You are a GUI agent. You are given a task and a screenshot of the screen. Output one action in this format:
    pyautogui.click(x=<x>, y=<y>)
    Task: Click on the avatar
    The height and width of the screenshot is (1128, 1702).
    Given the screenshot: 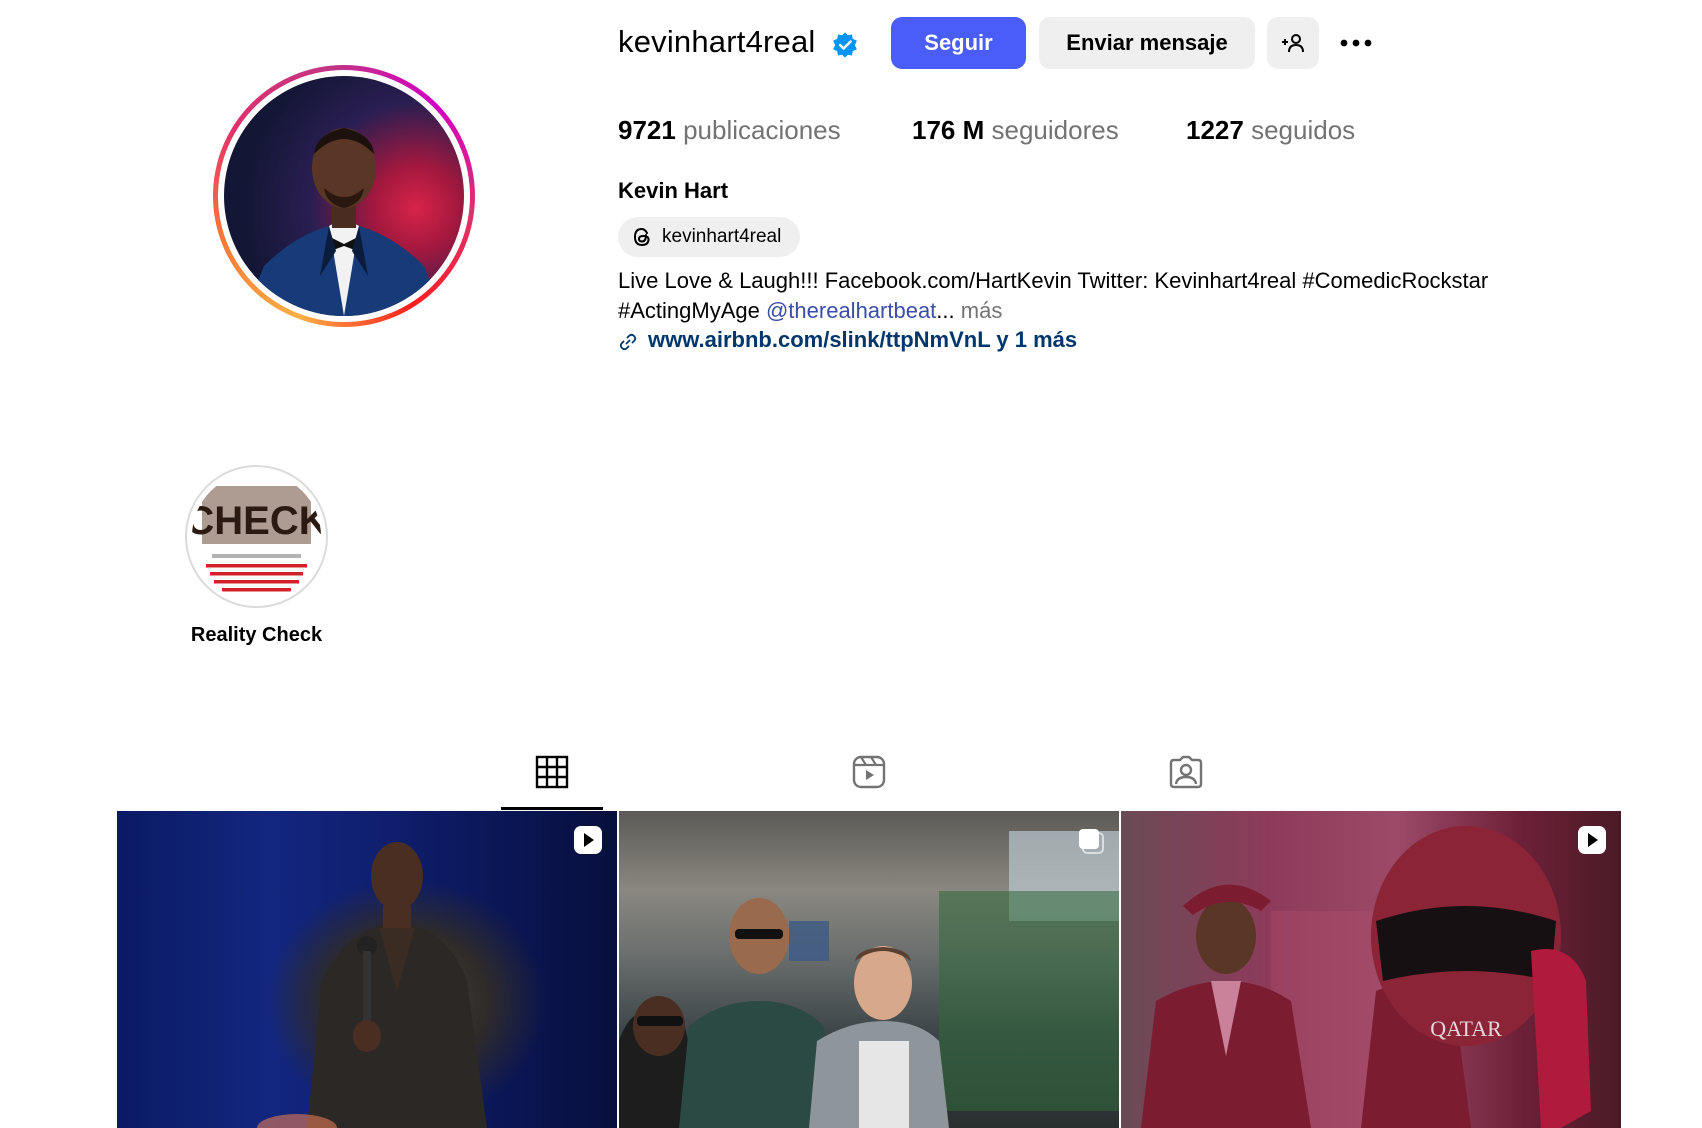 What is the action you would take?
    pyautogui.click(x=344, y=196)
    